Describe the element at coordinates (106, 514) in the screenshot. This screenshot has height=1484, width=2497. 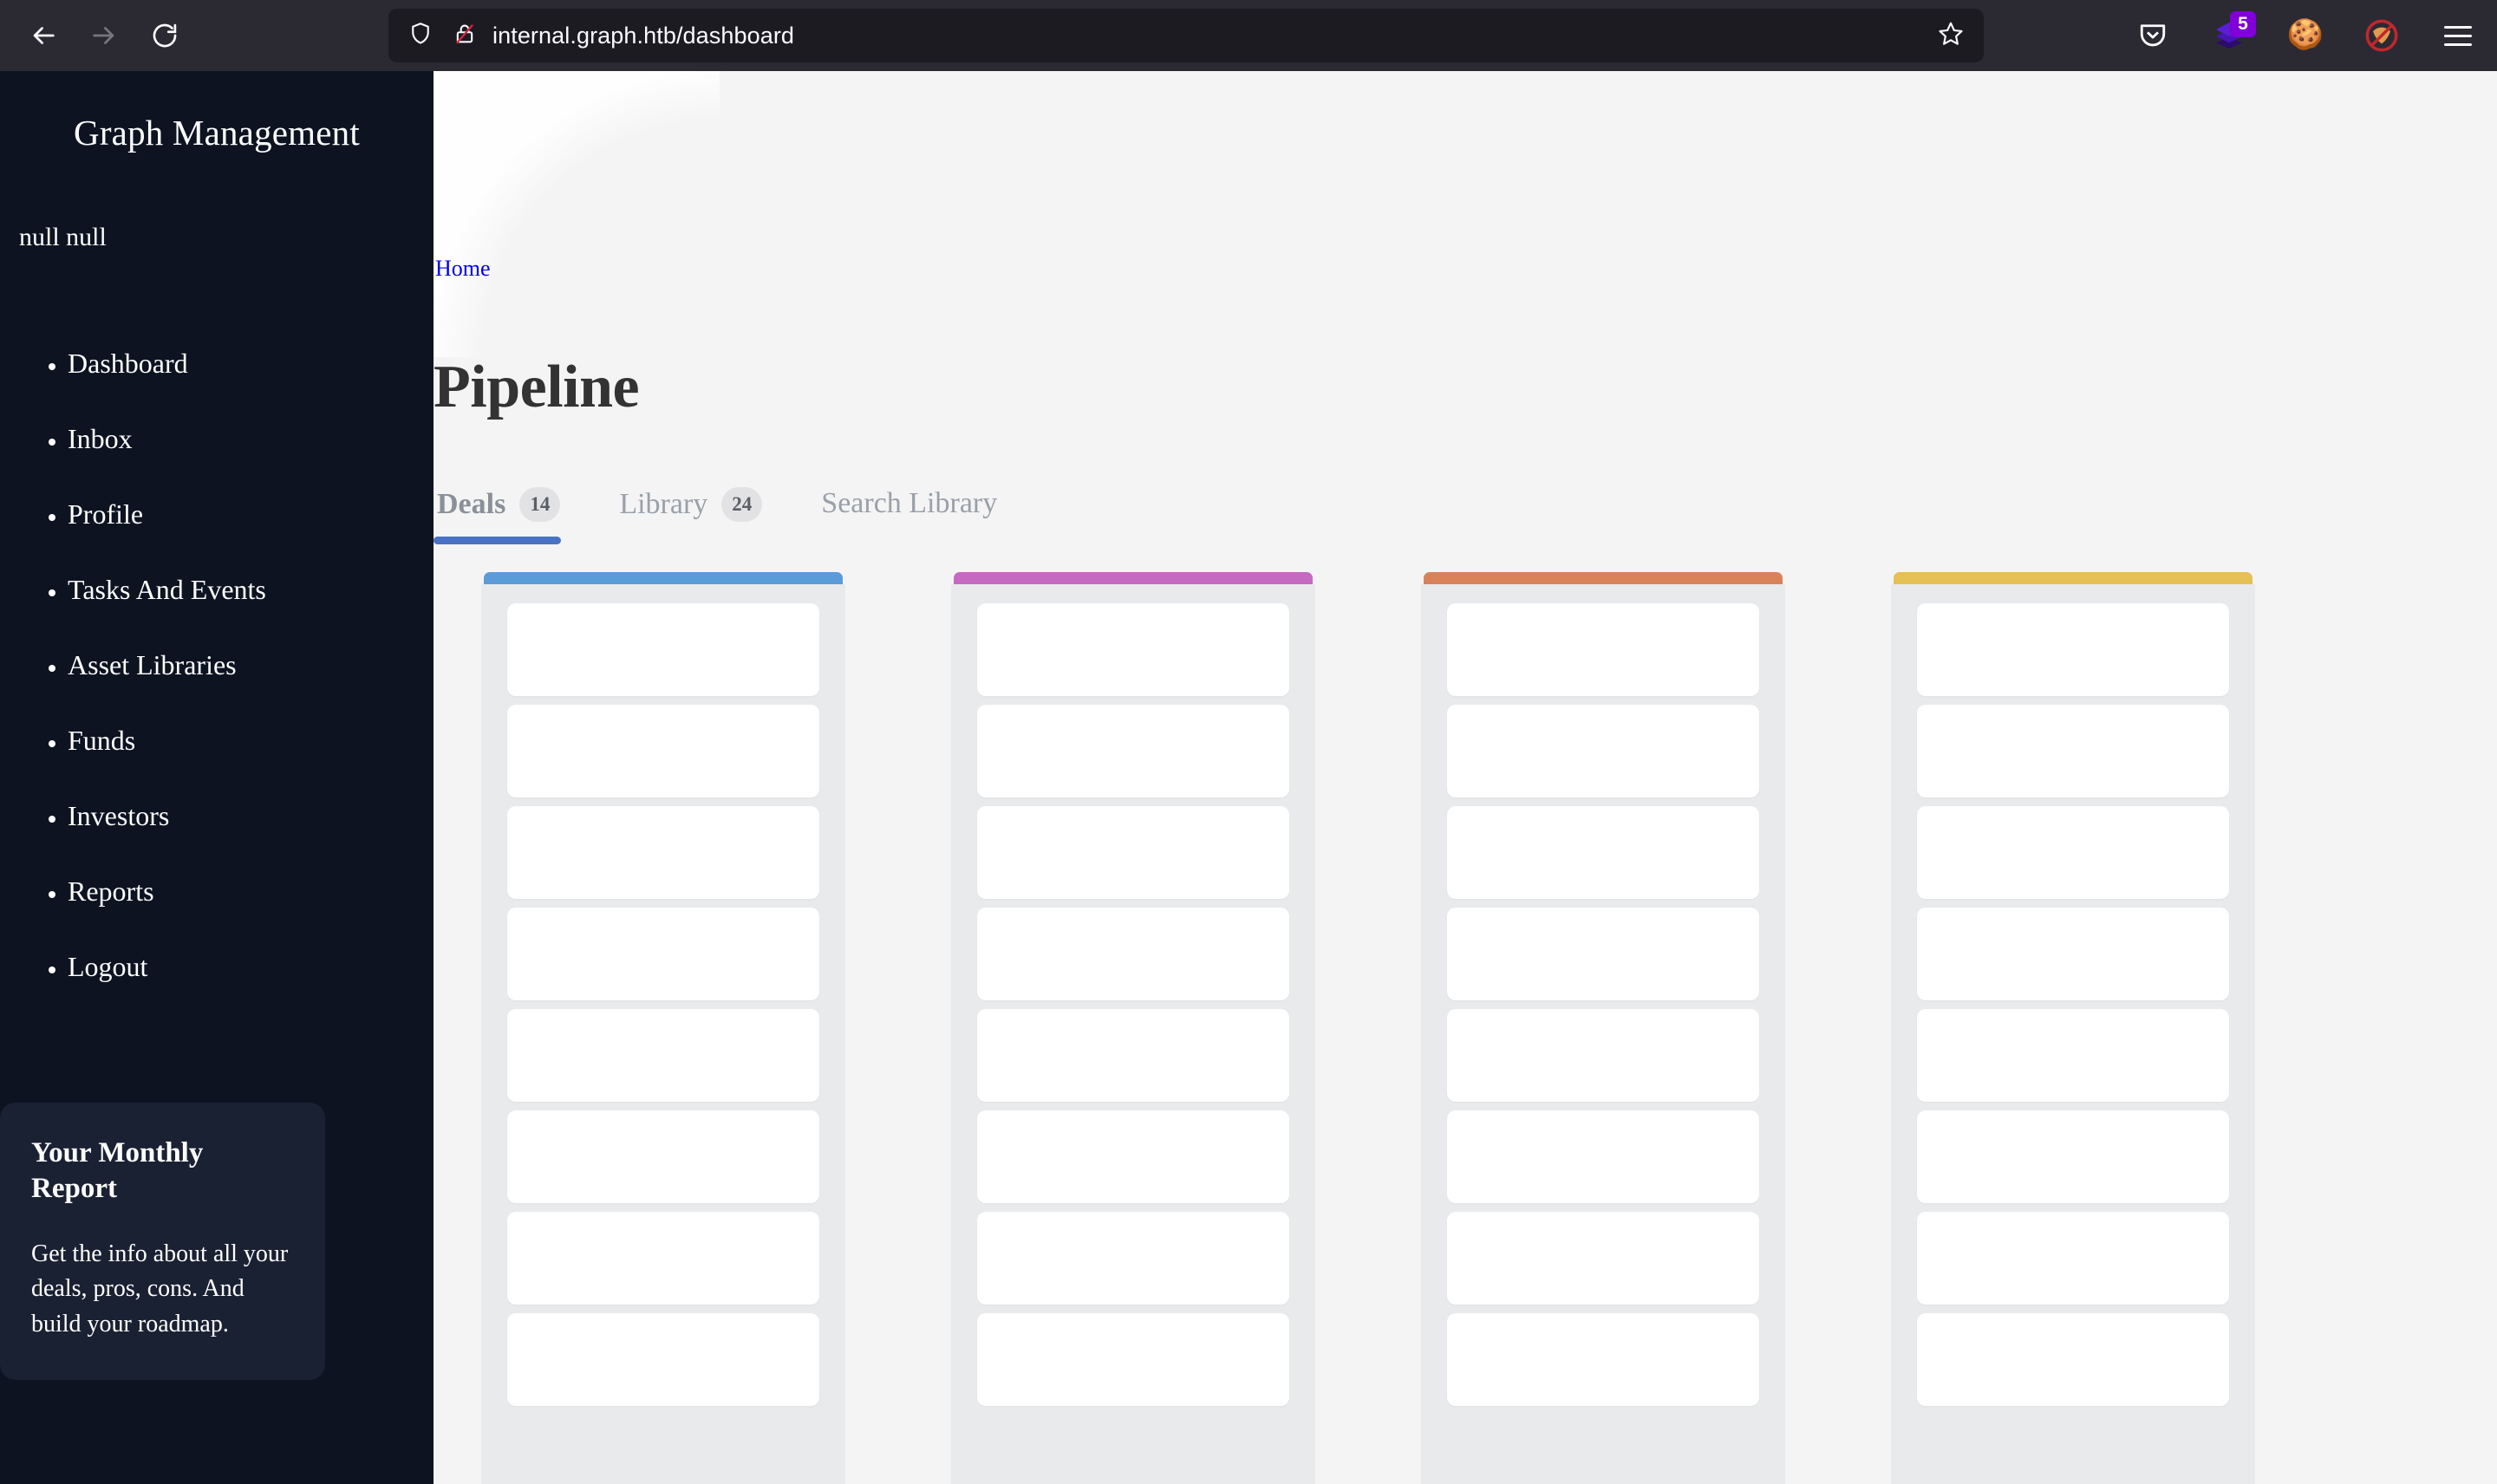
I see `sidebar-item-label: Profile` at that location.